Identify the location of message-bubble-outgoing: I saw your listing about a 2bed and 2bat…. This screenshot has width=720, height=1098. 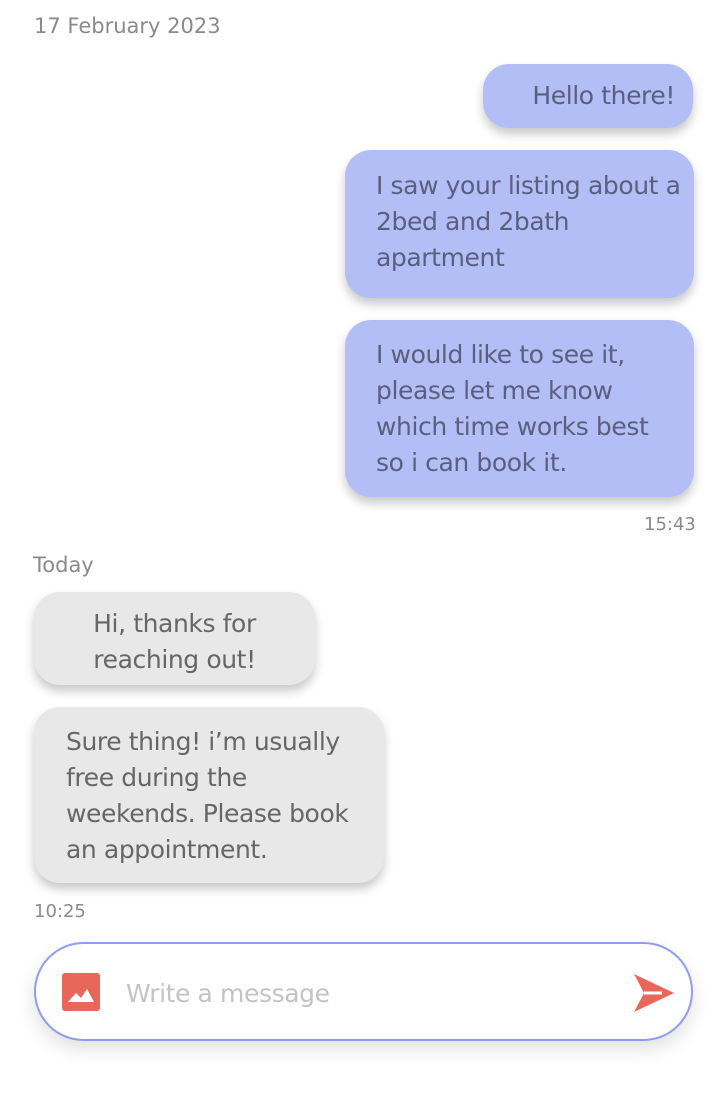
(519, 224).